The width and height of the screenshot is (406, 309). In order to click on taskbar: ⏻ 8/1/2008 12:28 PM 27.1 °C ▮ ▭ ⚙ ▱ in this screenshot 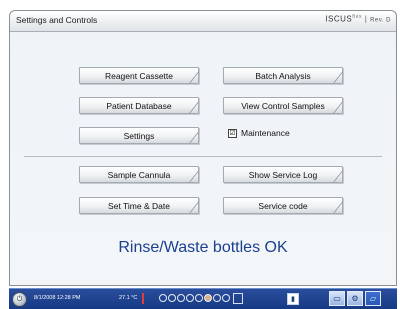, I will do `click(203, 298)`.